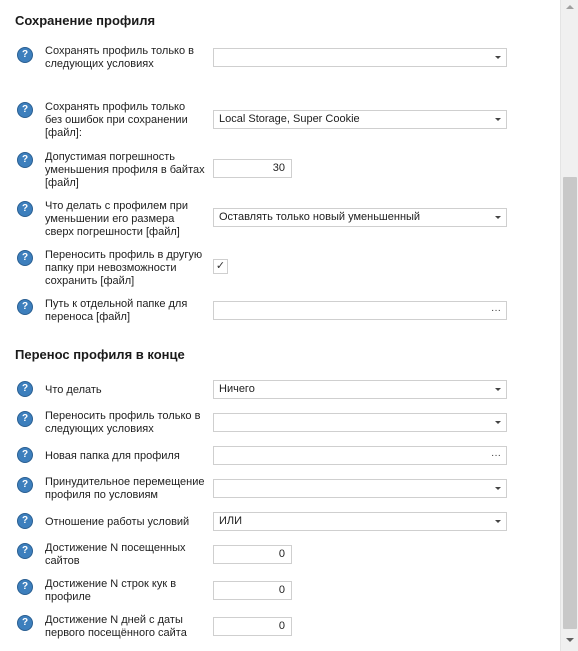 This screenshot has width=578, height=651. I want to click on new-folder-input: ···, so click(360, 455).